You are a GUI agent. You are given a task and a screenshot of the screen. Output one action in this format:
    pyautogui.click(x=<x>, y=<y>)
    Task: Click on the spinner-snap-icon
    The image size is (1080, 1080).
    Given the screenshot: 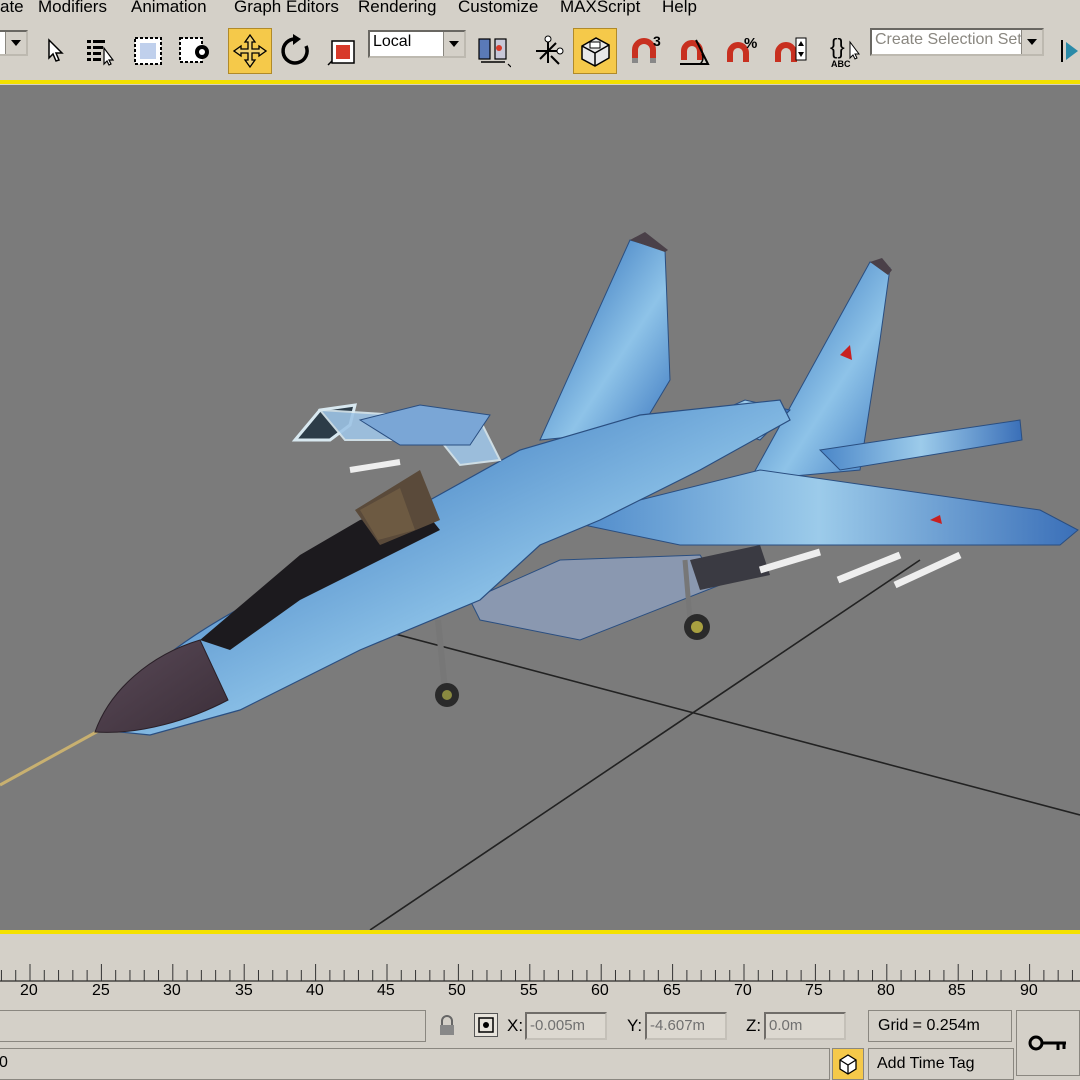 What is the action you would take?
    pyautogui.click(x=791, y=49)
    